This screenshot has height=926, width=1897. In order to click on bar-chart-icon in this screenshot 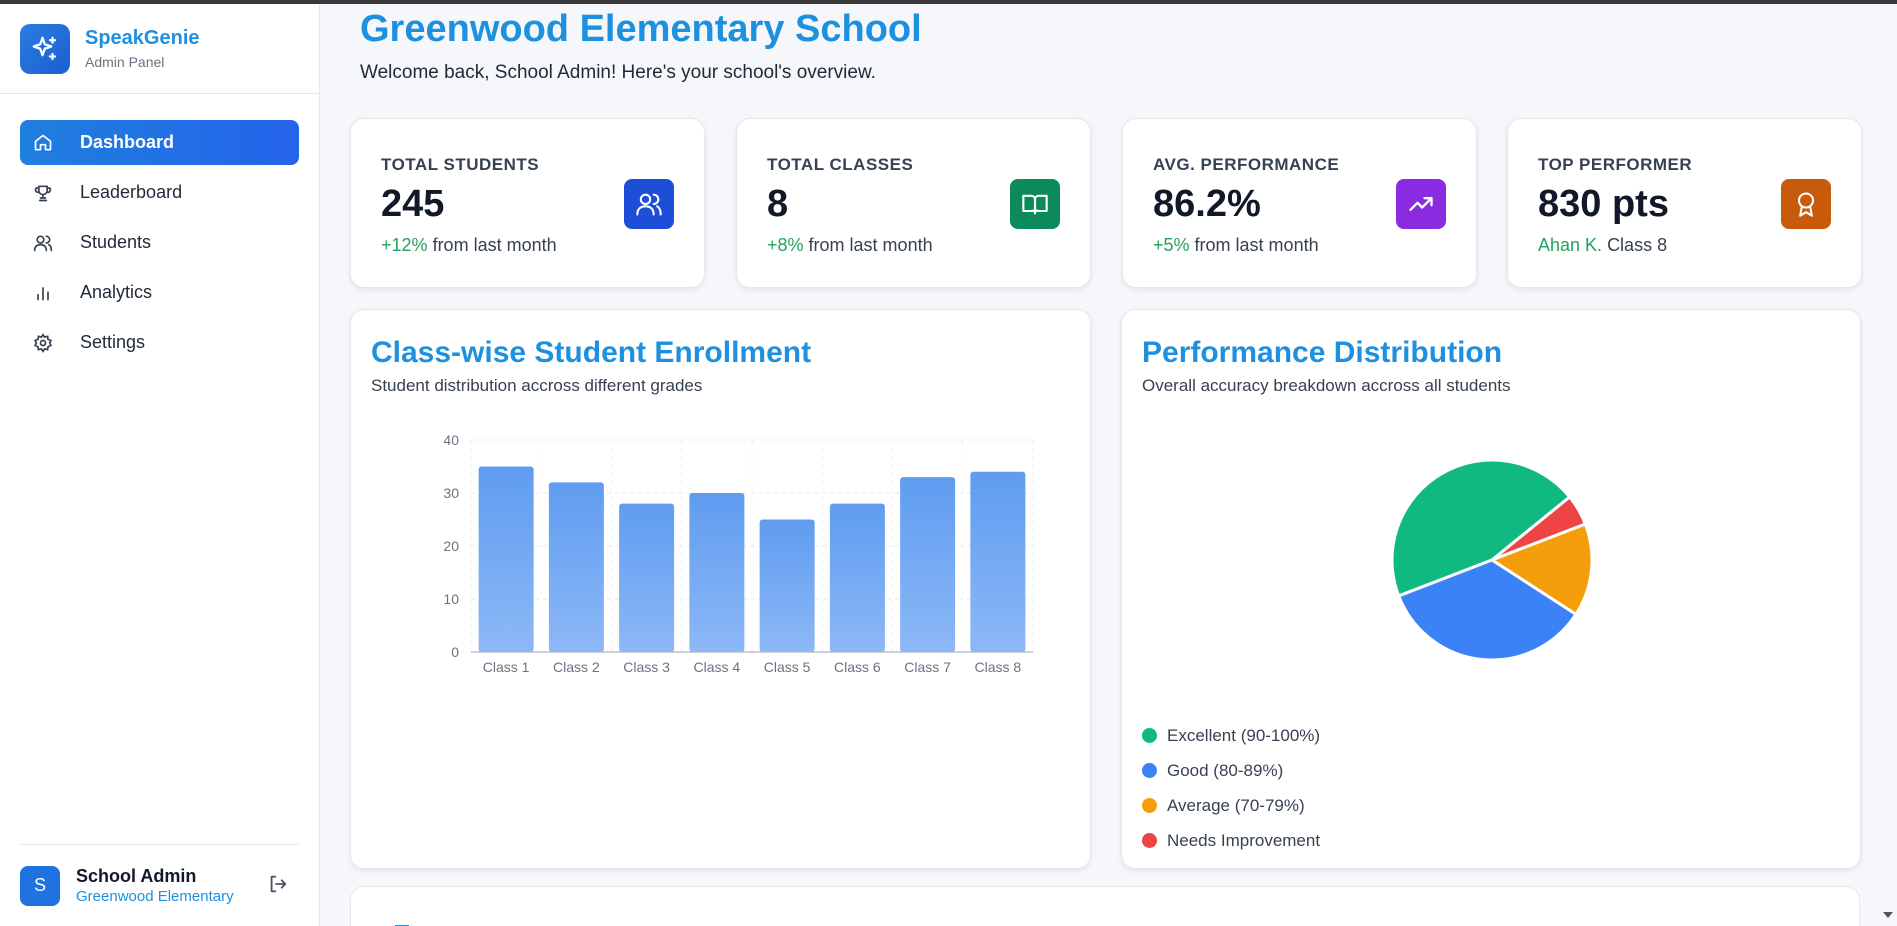, I will do `click(43, 293)`.